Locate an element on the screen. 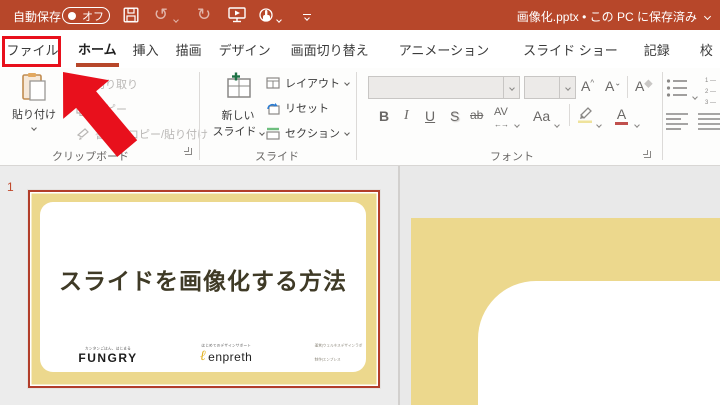 The height and width of the screenshot is (405, 720). title-dropdown-icon is located at coordinates (707, 16).